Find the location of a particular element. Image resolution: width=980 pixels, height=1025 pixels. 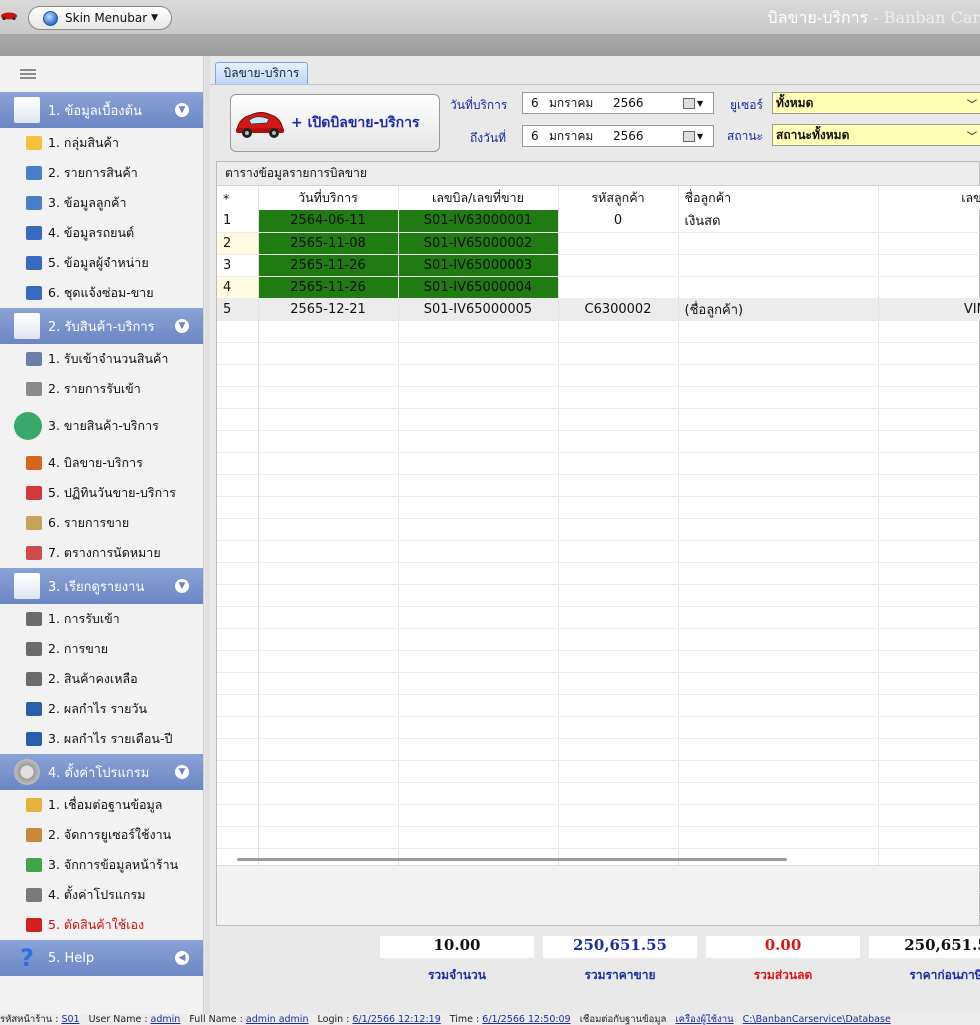

sidebar-item-3-3: 2. สินค้าคงเหลือ is located at coordinates (101, 679).